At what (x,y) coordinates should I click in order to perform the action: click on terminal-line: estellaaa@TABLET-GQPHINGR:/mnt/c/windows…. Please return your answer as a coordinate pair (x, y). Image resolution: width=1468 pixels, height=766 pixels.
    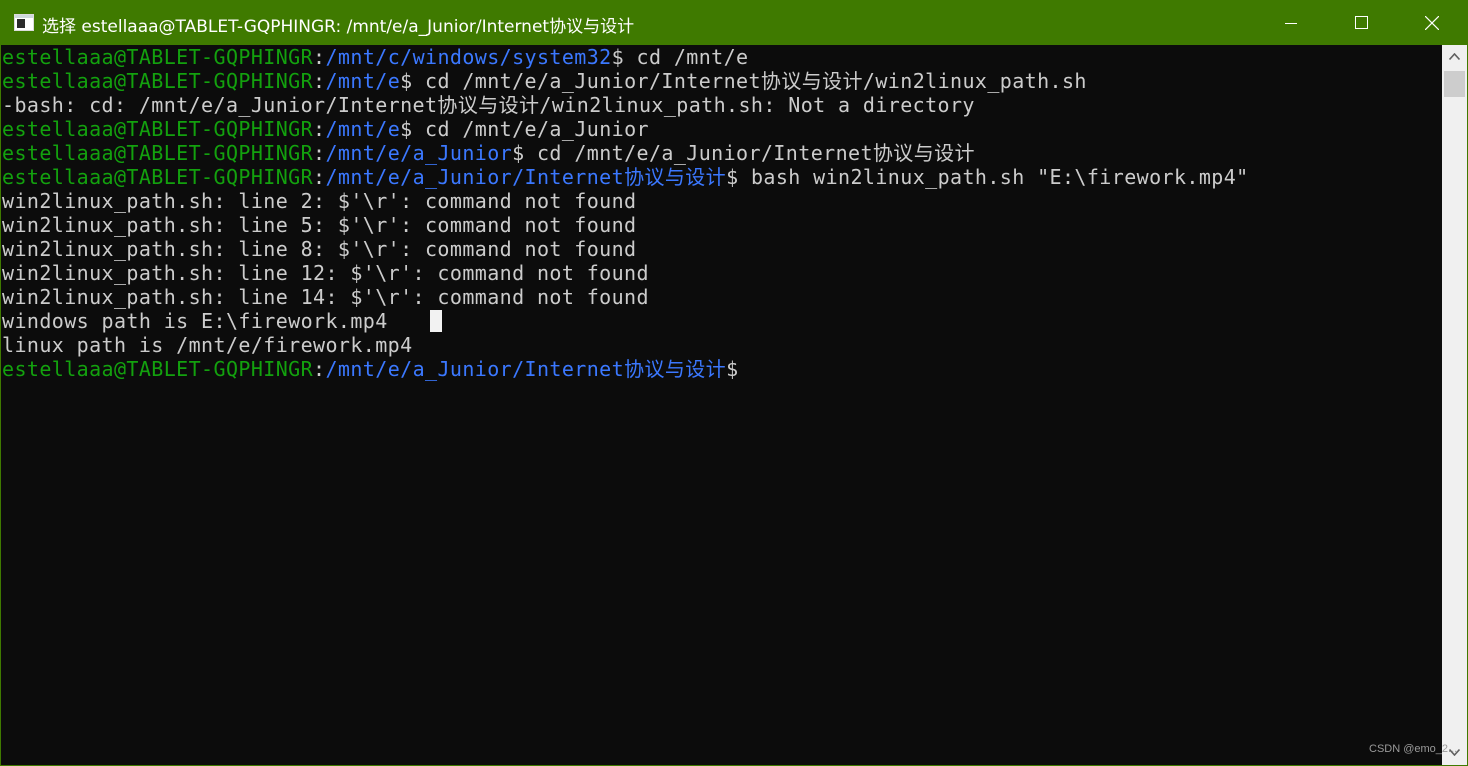
    Looking at the image, I should click on (375, 57).